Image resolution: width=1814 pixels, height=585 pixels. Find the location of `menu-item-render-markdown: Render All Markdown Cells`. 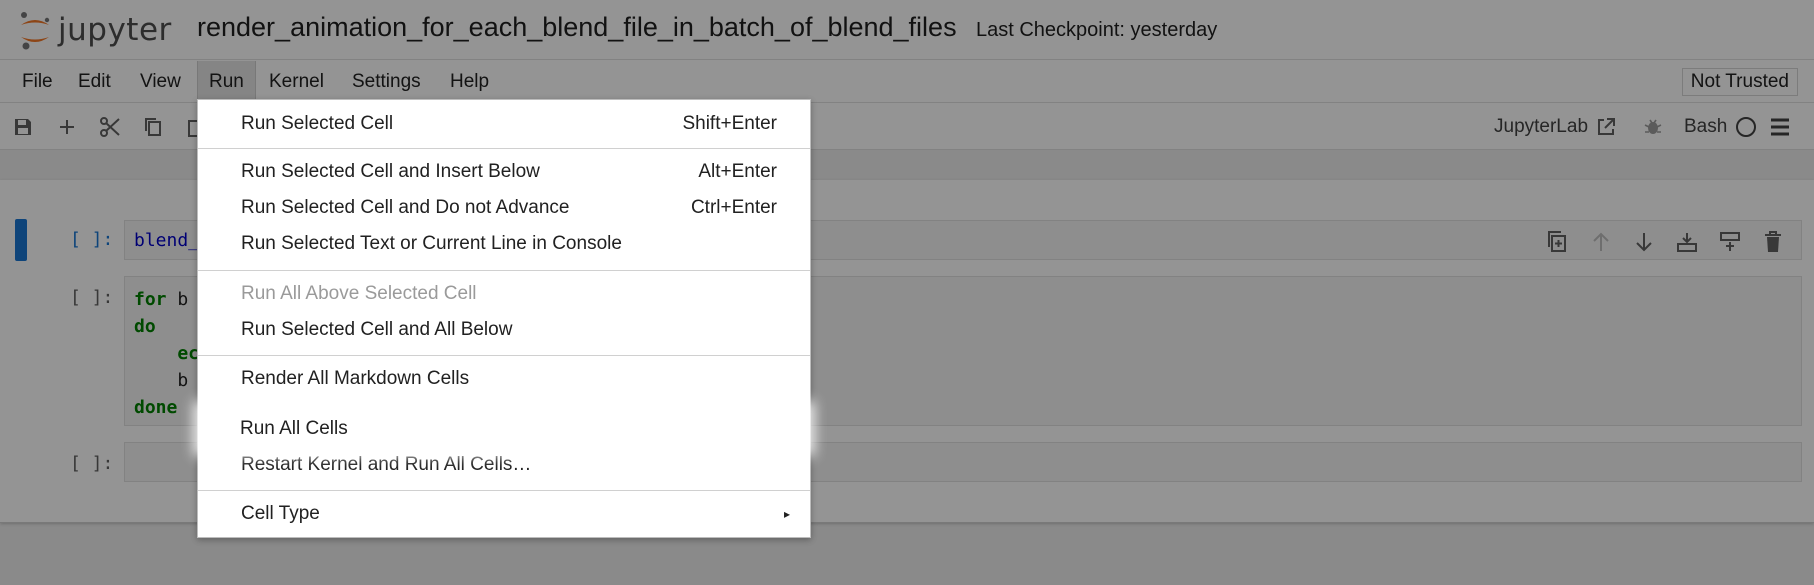

menu-item-render-markdown: Render All Markdown Cells is located at coordinates (504, 379).